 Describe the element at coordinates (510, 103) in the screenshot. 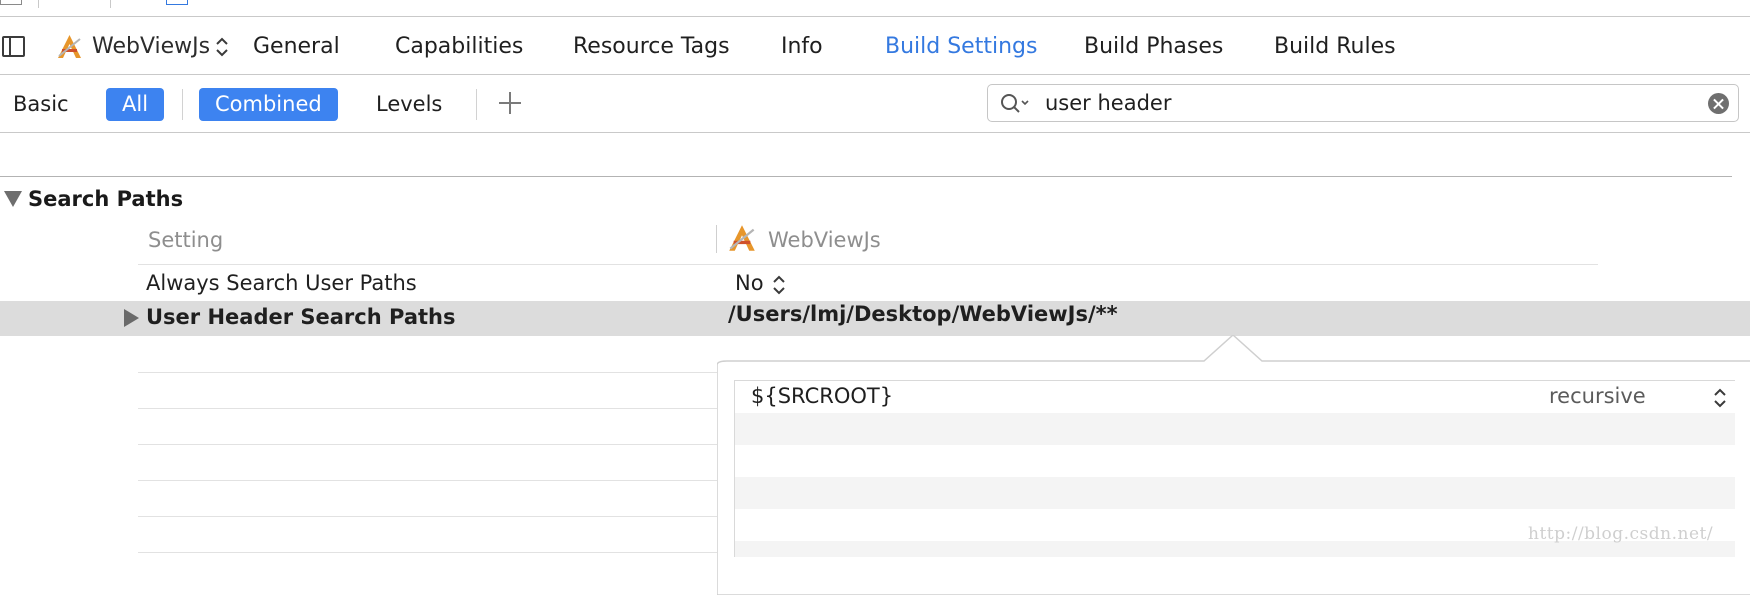

I see `plus-icon` at that location.